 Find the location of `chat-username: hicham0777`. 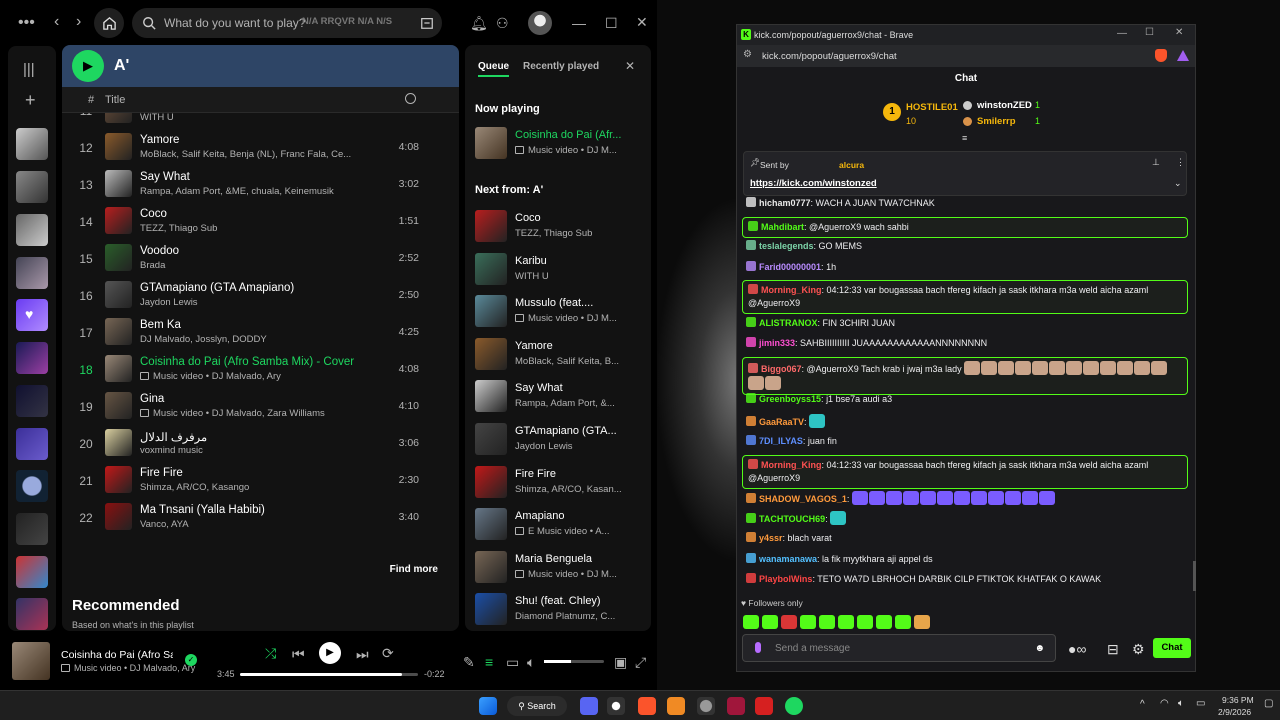

chat-username: hicham0777 is located at coordinates (785, 203).